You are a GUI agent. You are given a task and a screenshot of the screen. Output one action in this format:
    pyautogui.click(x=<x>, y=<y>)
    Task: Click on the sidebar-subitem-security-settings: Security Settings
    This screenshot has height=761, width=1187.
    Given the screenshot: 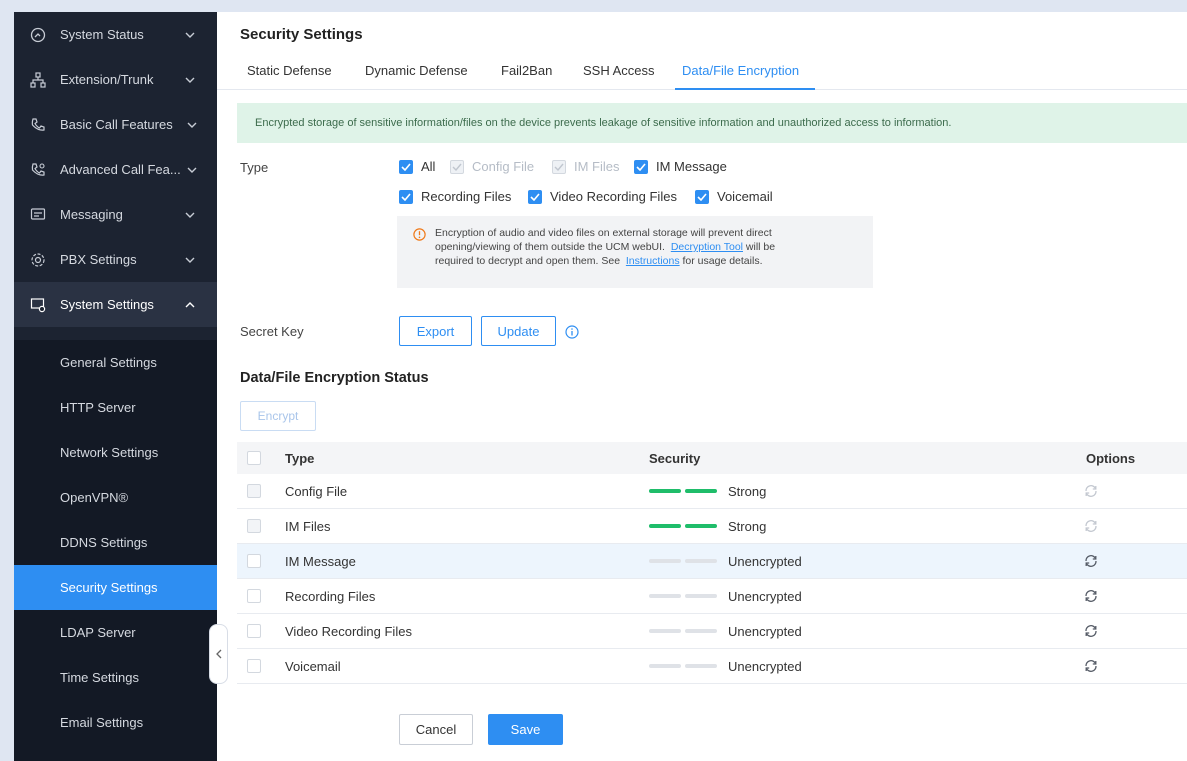 What is the action you would take?
    pyautogui.click(x=115, y=587)
    